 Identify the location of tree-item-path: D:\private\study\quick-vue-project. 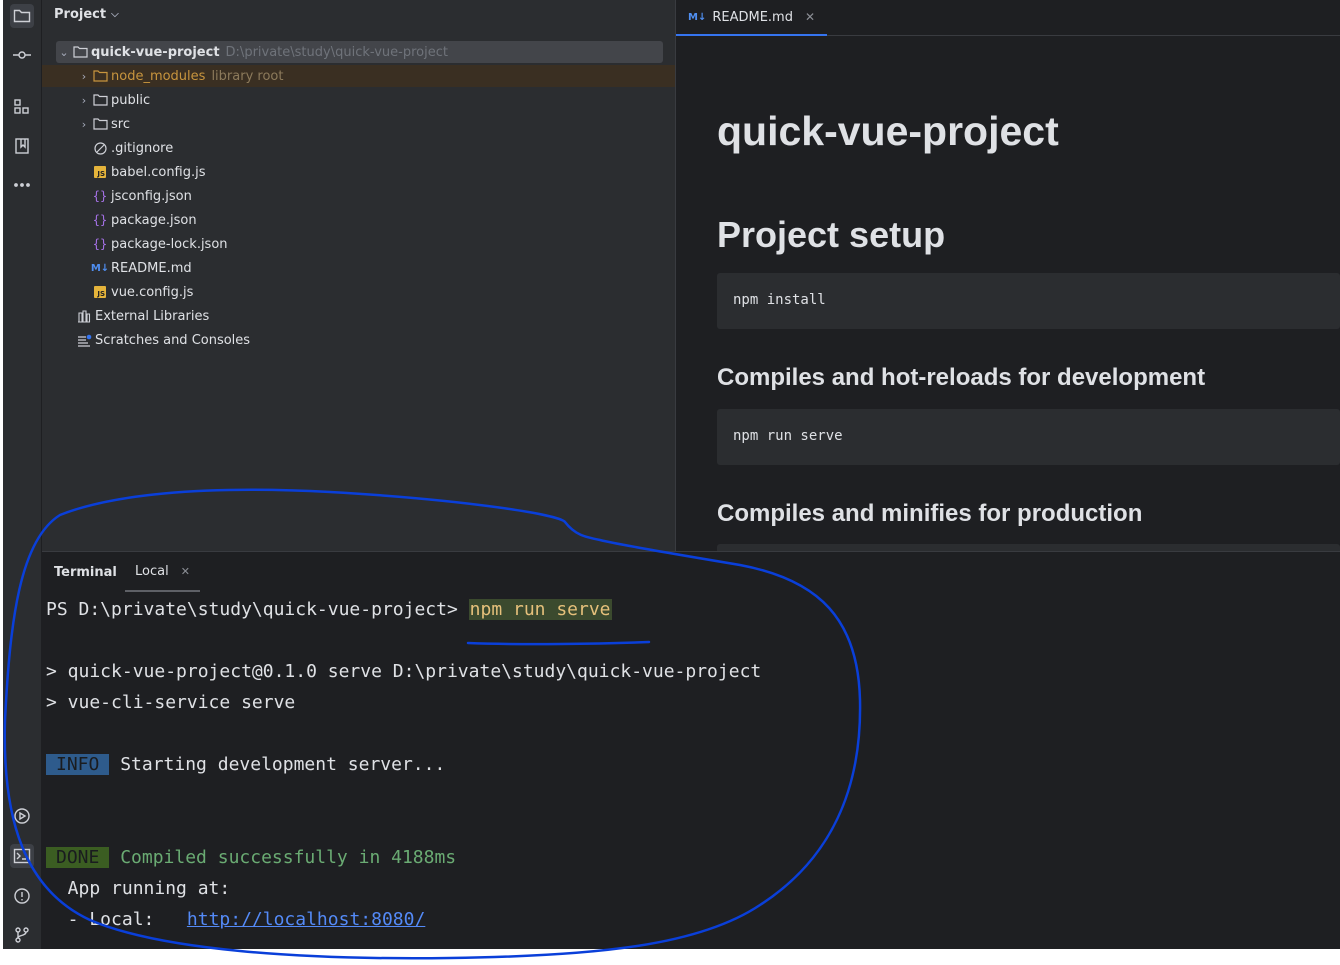
(336, 52).